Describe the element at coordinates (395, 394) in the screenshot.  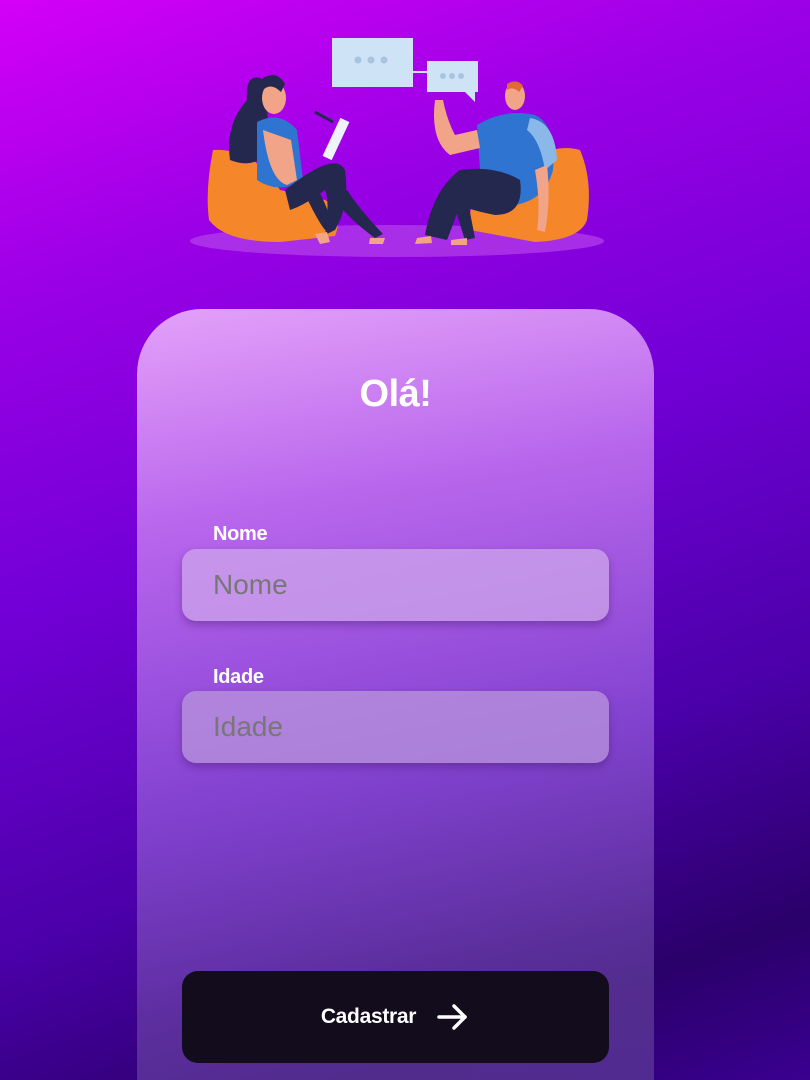
I see `page-title: Olá!` at that location.